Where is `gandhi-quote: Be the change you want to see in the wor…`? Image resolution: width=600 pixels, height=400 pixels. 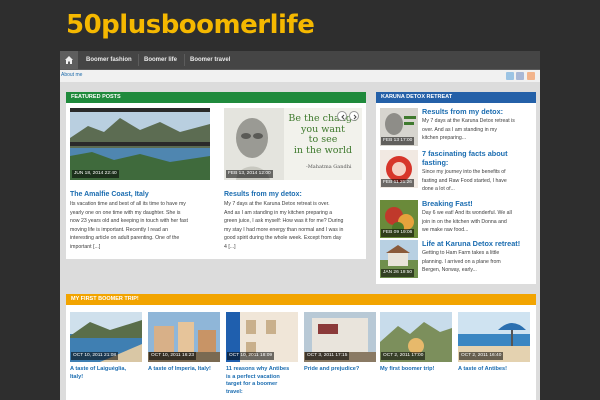 gandhi-quote: Be the change you want to see in the wor… is located at coordinates (323, 134).